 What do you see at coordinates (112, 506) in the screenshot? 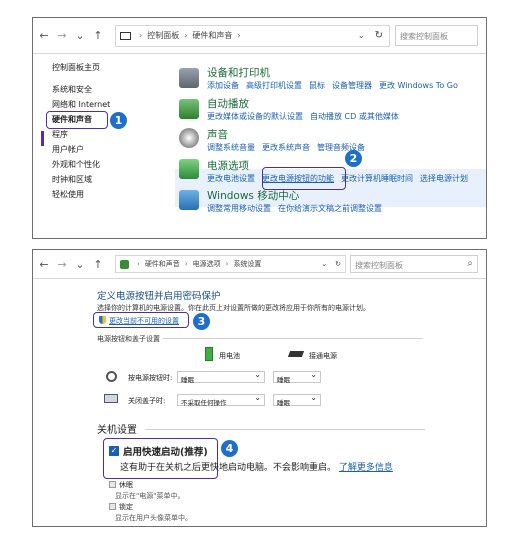
I see `lock-checkbox` at bounding box center [112, 506].